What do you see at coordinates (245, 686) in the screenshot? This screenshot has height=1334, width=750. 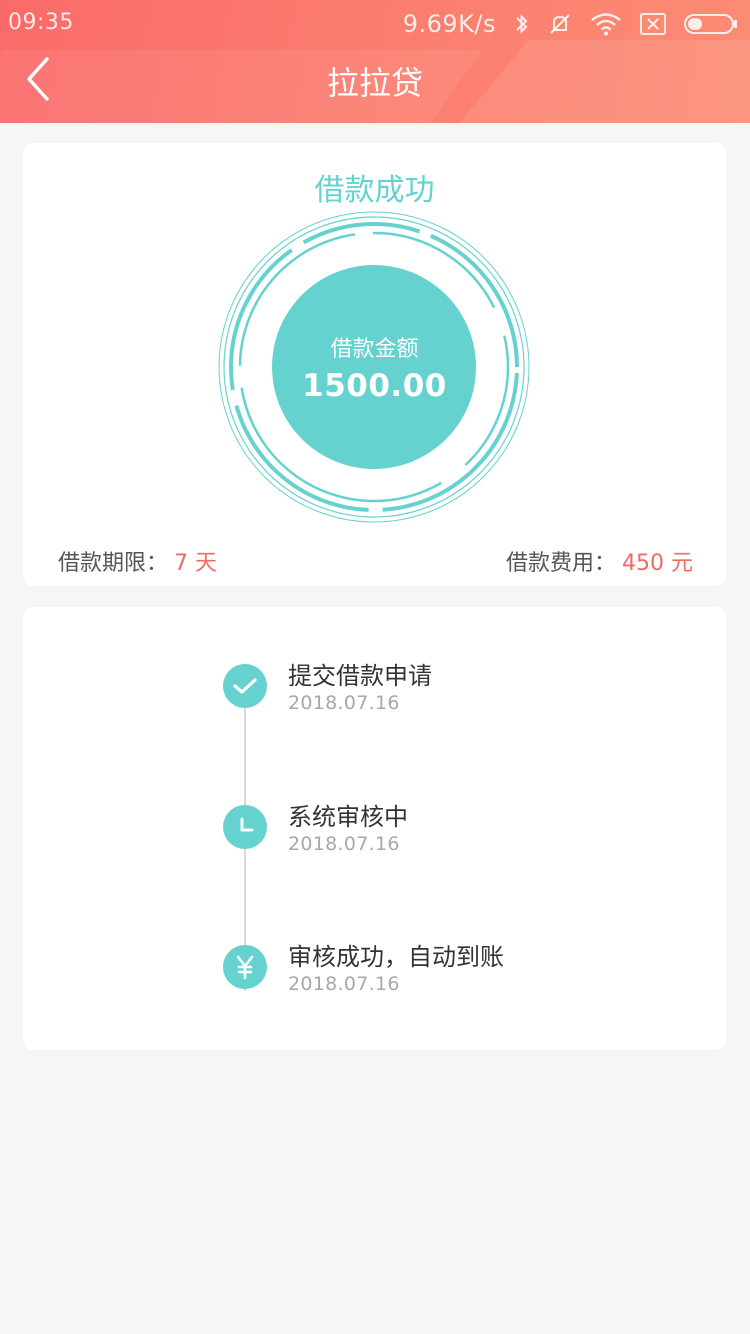 I see `check-icon` at bounding box center [245, 686].